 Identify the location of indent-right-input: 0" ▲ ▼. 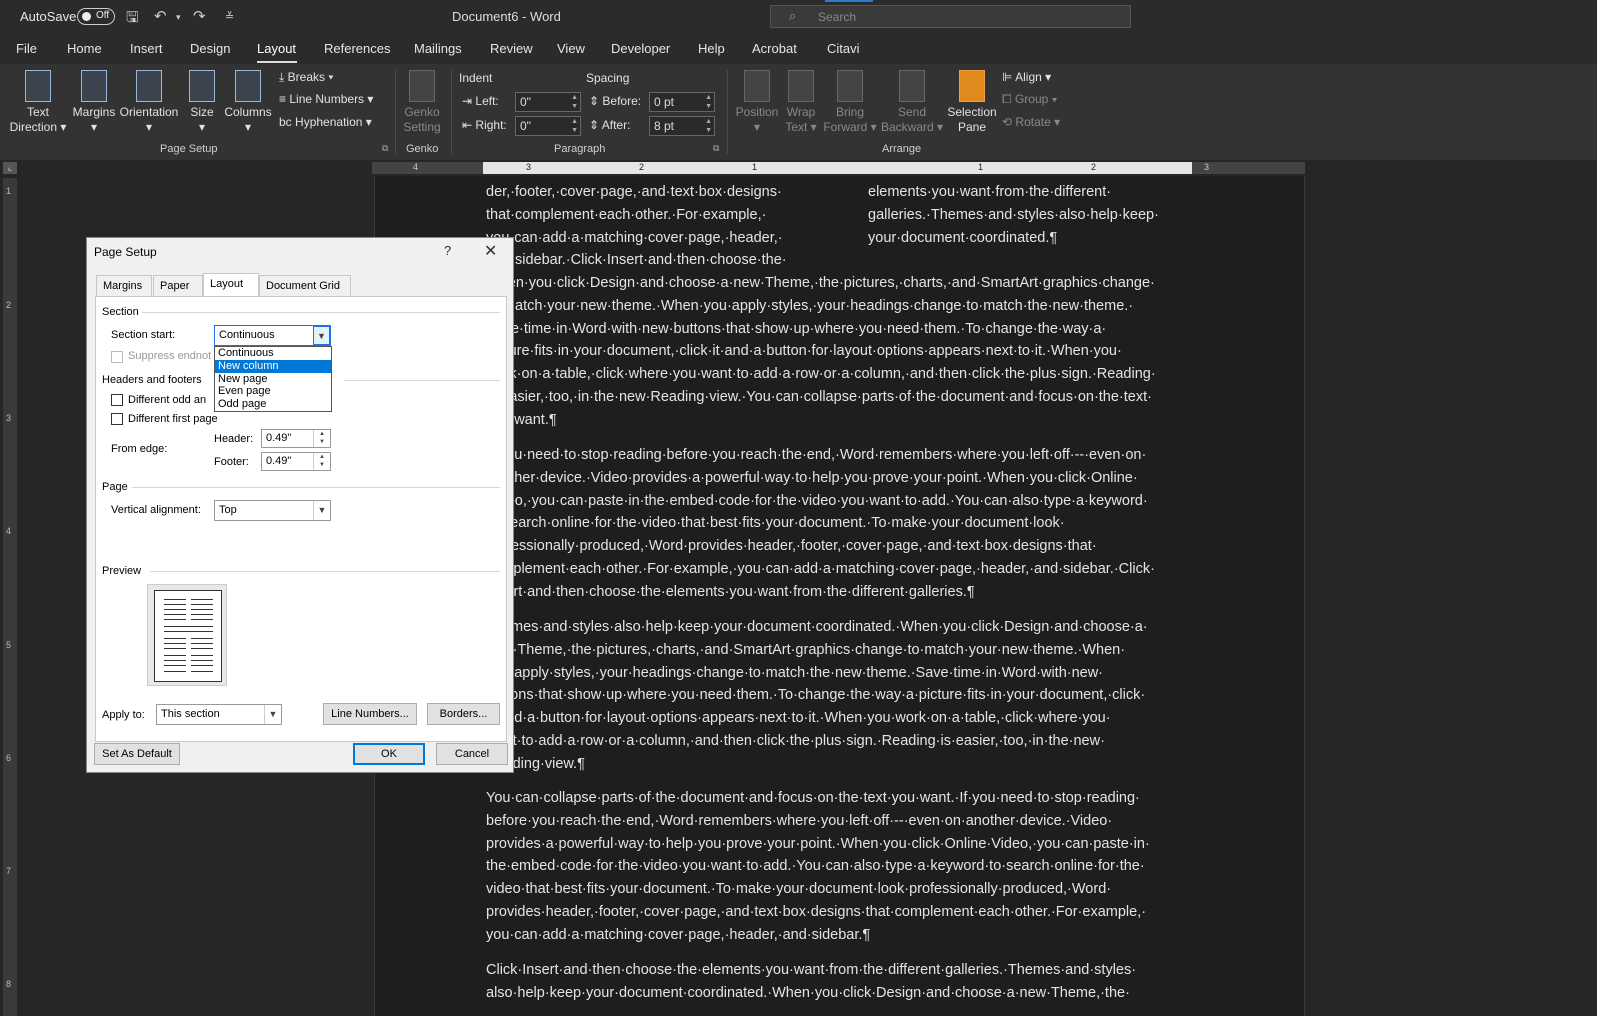
(548, 126).